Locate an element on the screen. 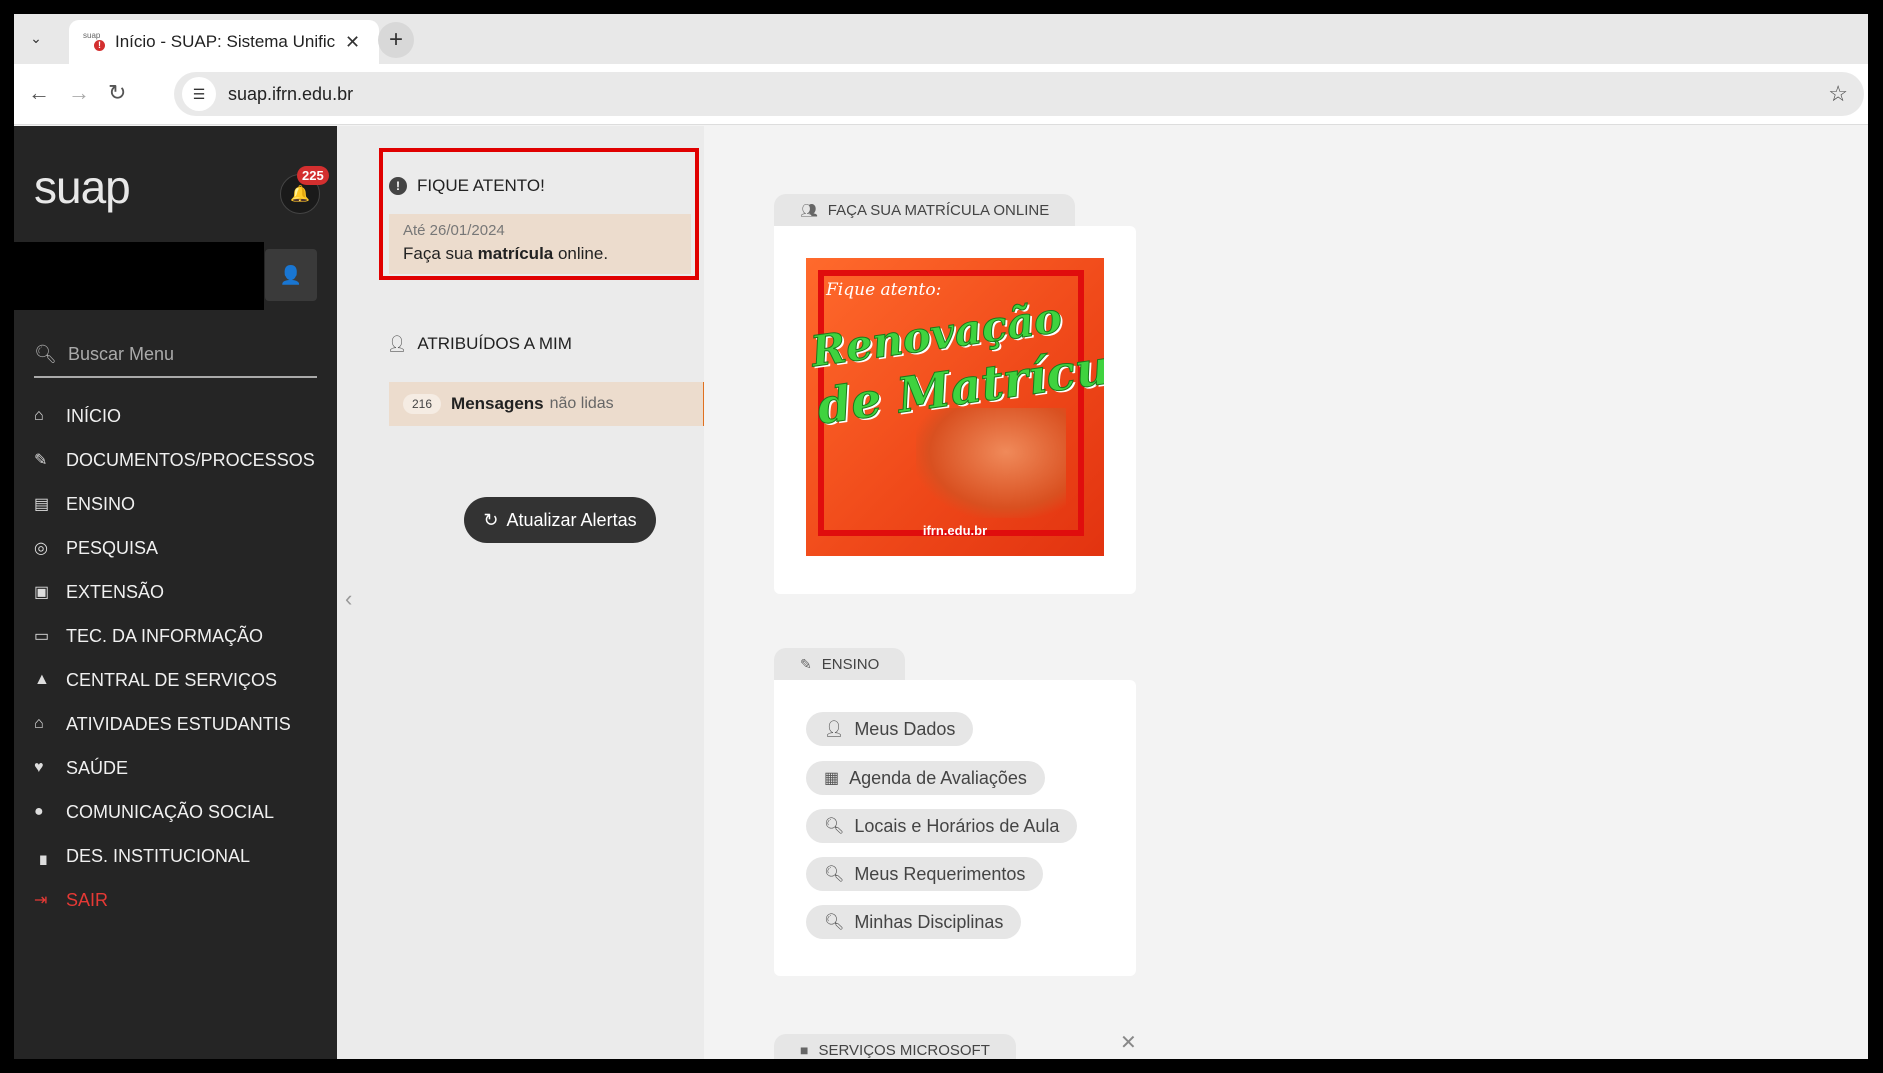 The height and width of the screenshot is (1073, 1883). sidebar-item-saude: ♥ SAÚDE is located at coordinates (179, 768).